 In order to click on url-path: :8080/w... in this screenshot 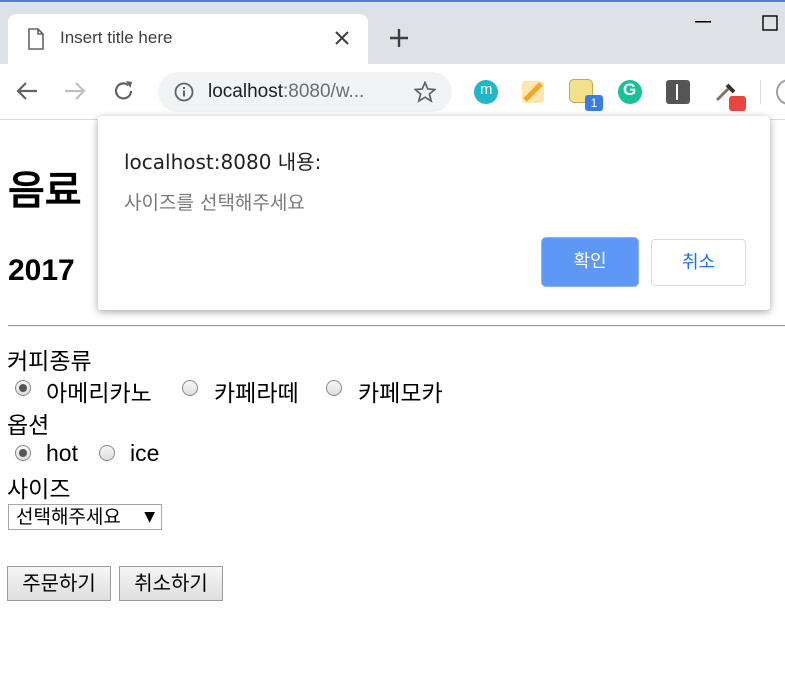, I will do `click(324, 91)`.